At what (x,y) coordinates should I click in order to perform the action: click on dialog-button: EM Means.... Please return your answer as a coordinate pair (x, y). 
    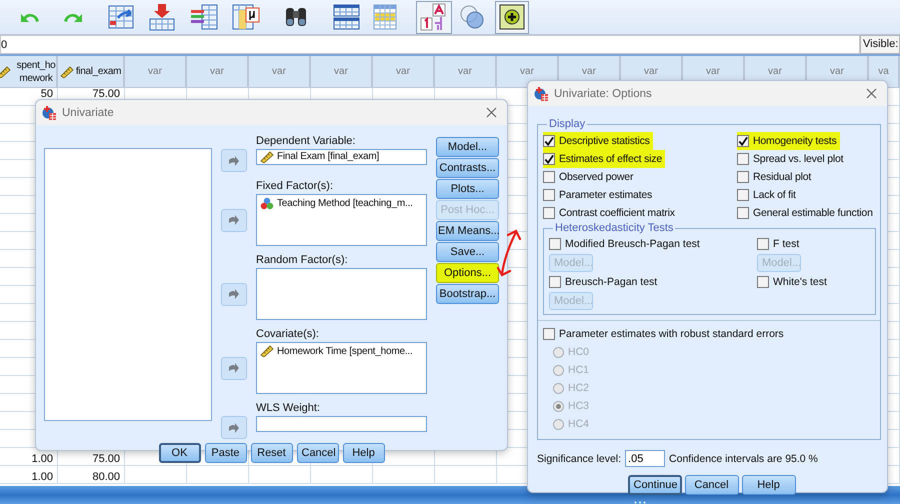
    Looking at the image, I should click on (467, 231).